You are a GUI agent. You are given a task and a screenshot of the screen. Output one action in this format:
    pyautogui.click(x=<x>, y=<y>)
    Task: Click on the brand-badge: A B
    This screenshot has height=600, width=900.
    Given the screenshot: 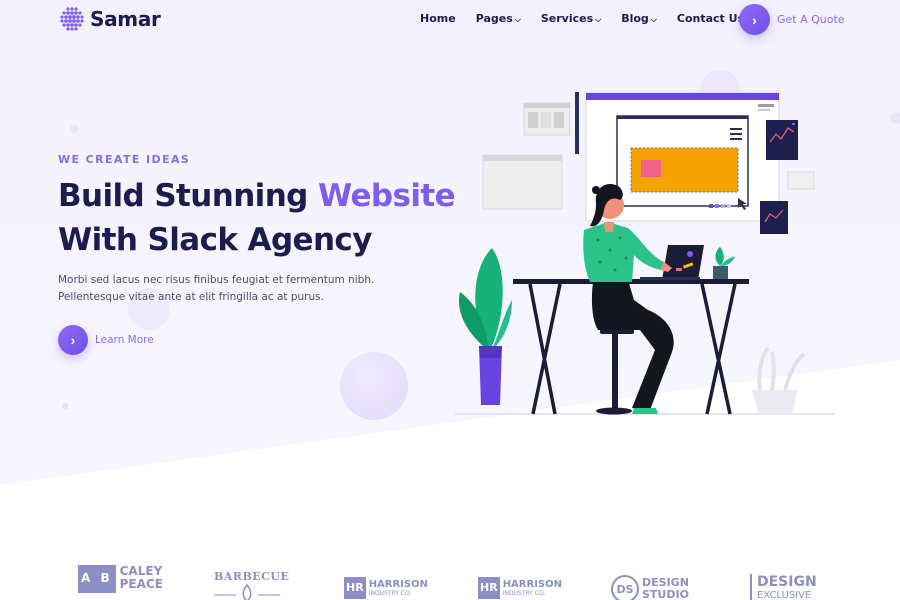 What is the action you would take?
    pyautogui.click(x=97, y=579)
    